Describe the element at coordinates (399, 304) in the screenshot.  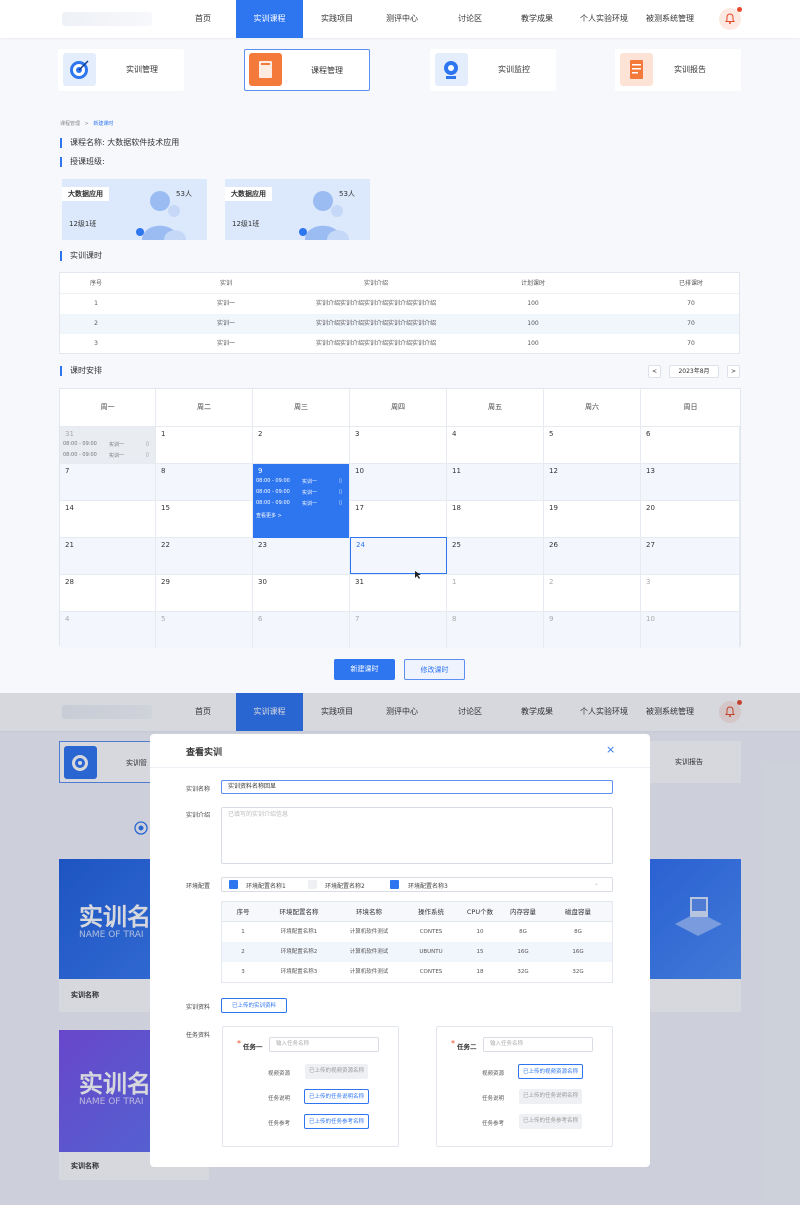
I see `table-row: 1 实训一 实训介绍实训介绍实训介绍实训介绍实训介绍 100 70` at that location.